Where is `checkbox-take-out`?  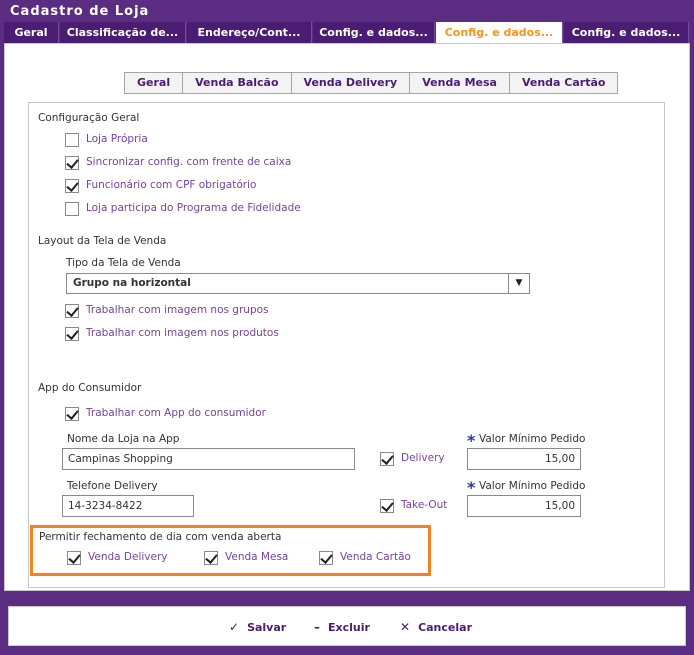 checkbox-take-out is located at coordinates (387, 506).